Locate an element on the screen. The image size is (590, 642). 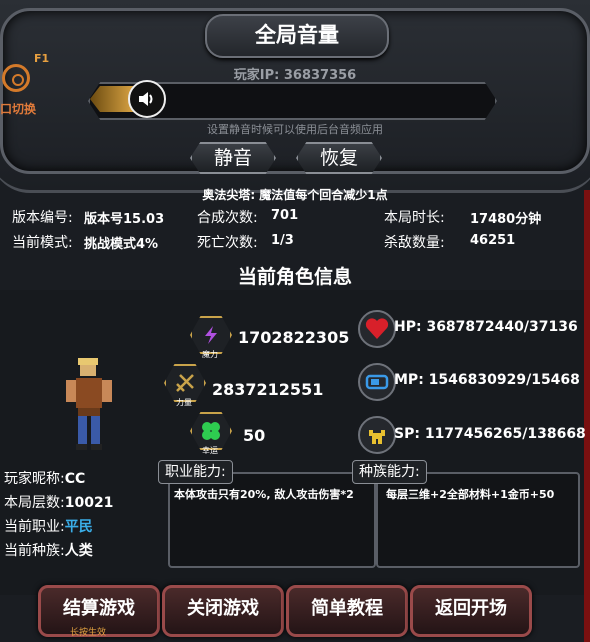
mode-value: 挑战模式4% is located at coordinates (121, 244).